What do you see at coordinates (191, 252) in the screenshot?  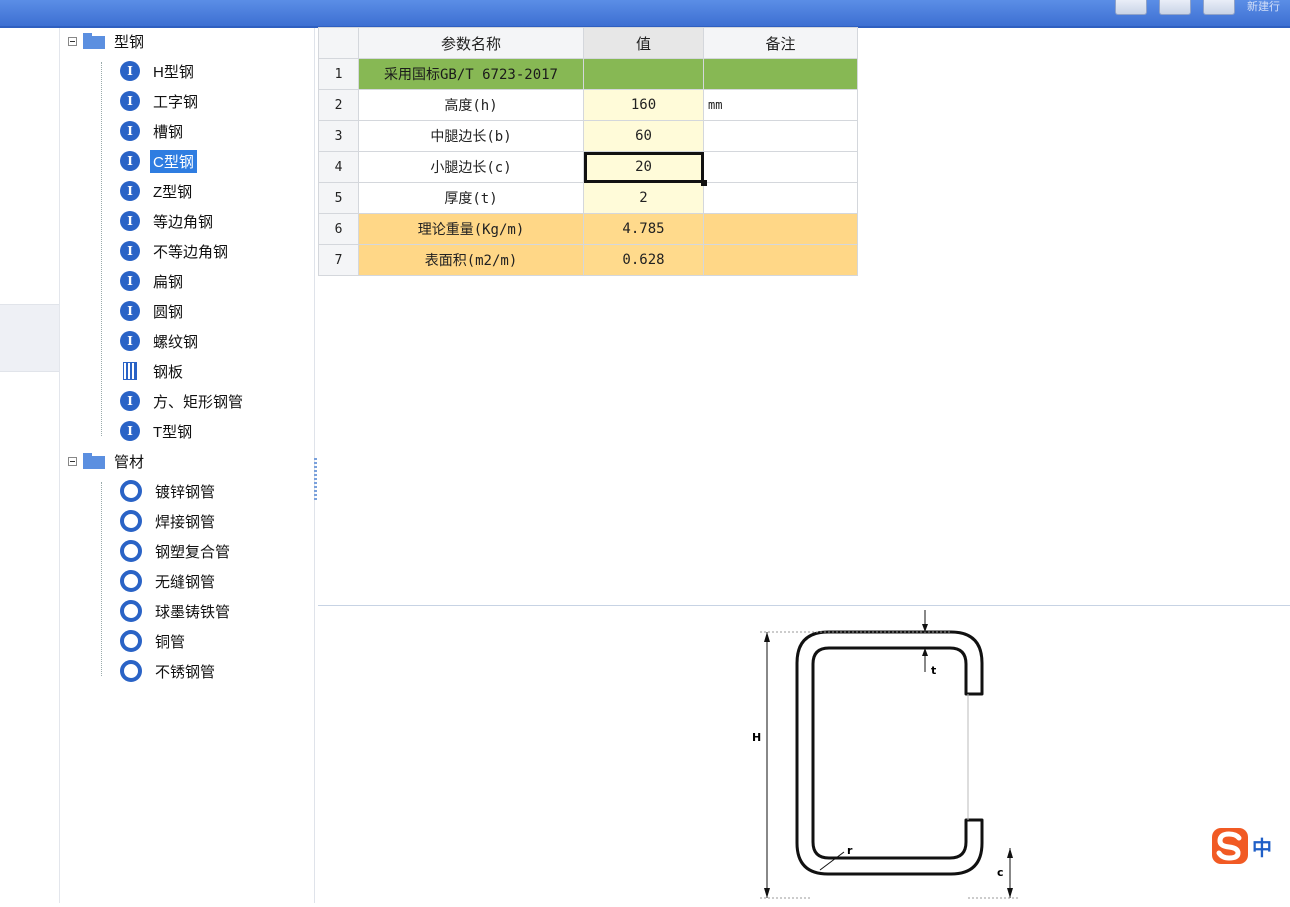 I see `tree-item-label: 不等边角钢` at bounding box center [191, 252].